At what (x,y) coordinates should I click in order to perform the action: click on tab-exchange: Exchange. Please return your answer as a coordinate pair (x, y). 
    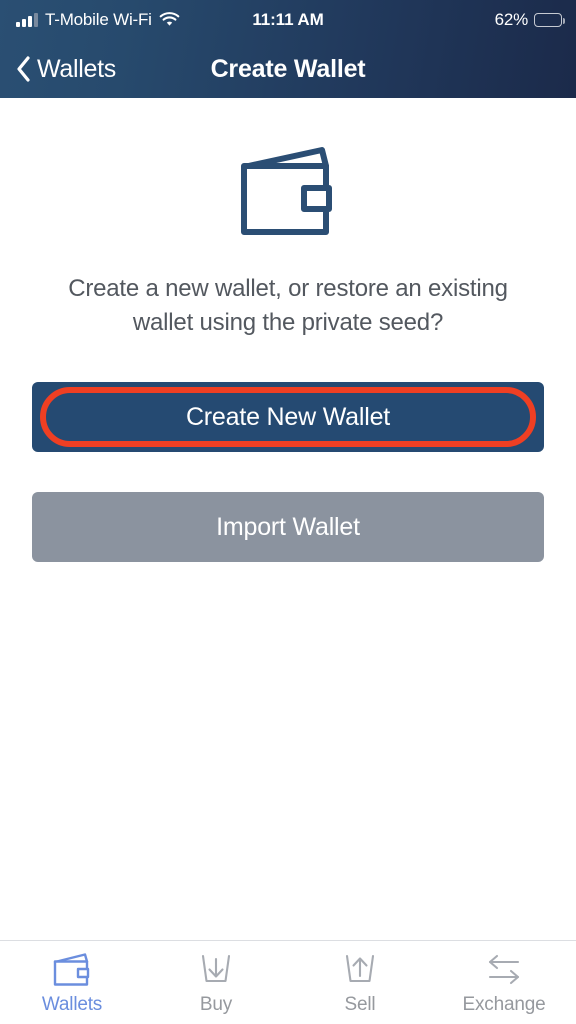
    Looking at the image, I should click on (504, 982).